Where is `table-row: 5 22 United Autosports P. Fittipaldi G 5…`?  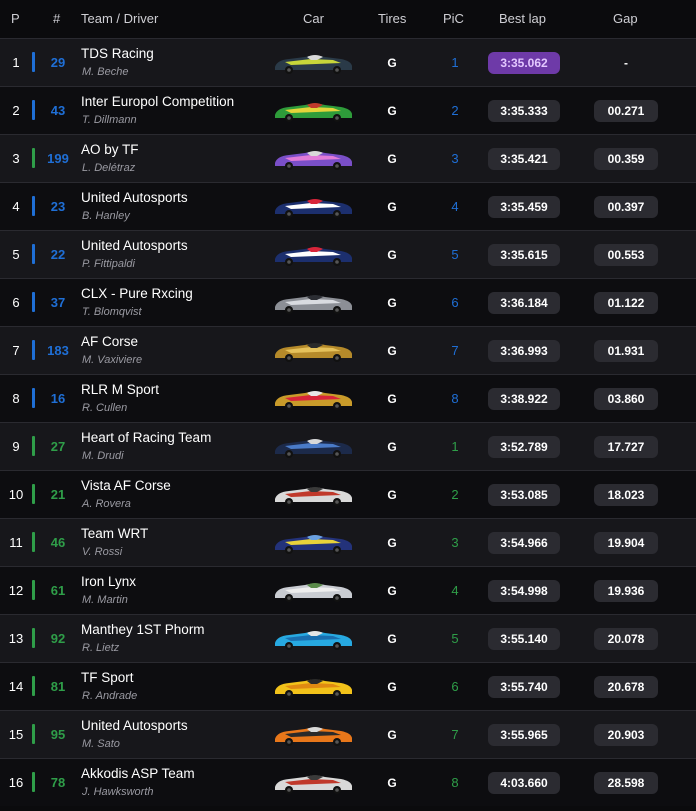 table-row: 5 22 United Autosports P. Fittipaldi G 5… is located at coordinates (348, 254).